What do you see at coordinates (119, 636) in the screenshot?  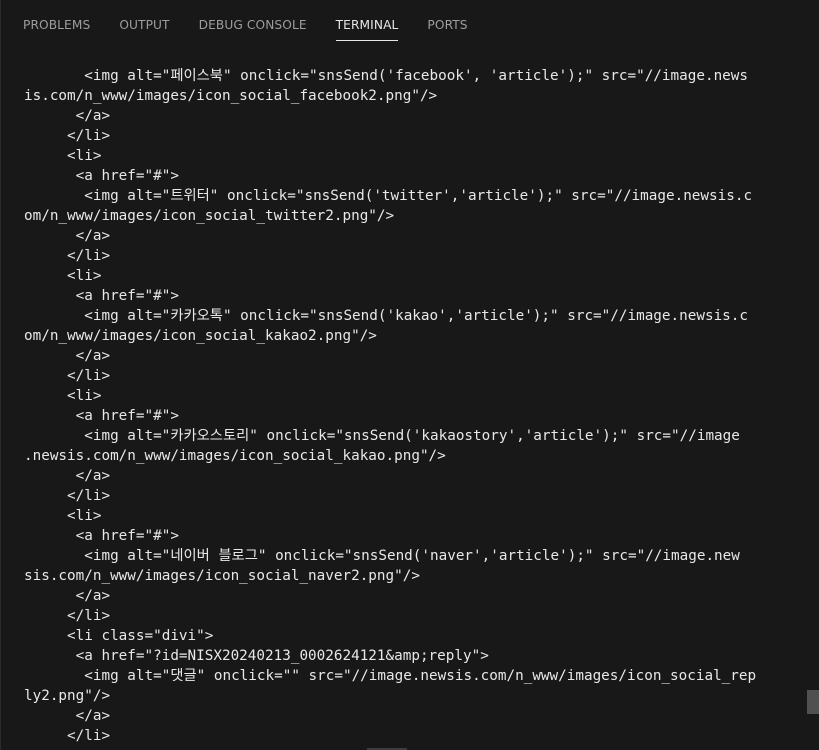 I see `terminal-line: <li class="divi">` at bounding box center [119, 636].